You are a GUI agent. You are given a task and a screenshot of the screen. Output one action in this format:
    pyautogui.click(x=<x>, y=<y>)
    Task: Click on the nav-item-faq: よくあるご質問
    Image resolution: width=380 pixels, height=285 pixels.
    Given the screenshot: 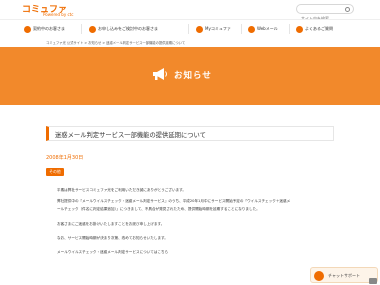 What is the action you would take?
    pyautogui.click(x=314, y=29)
    